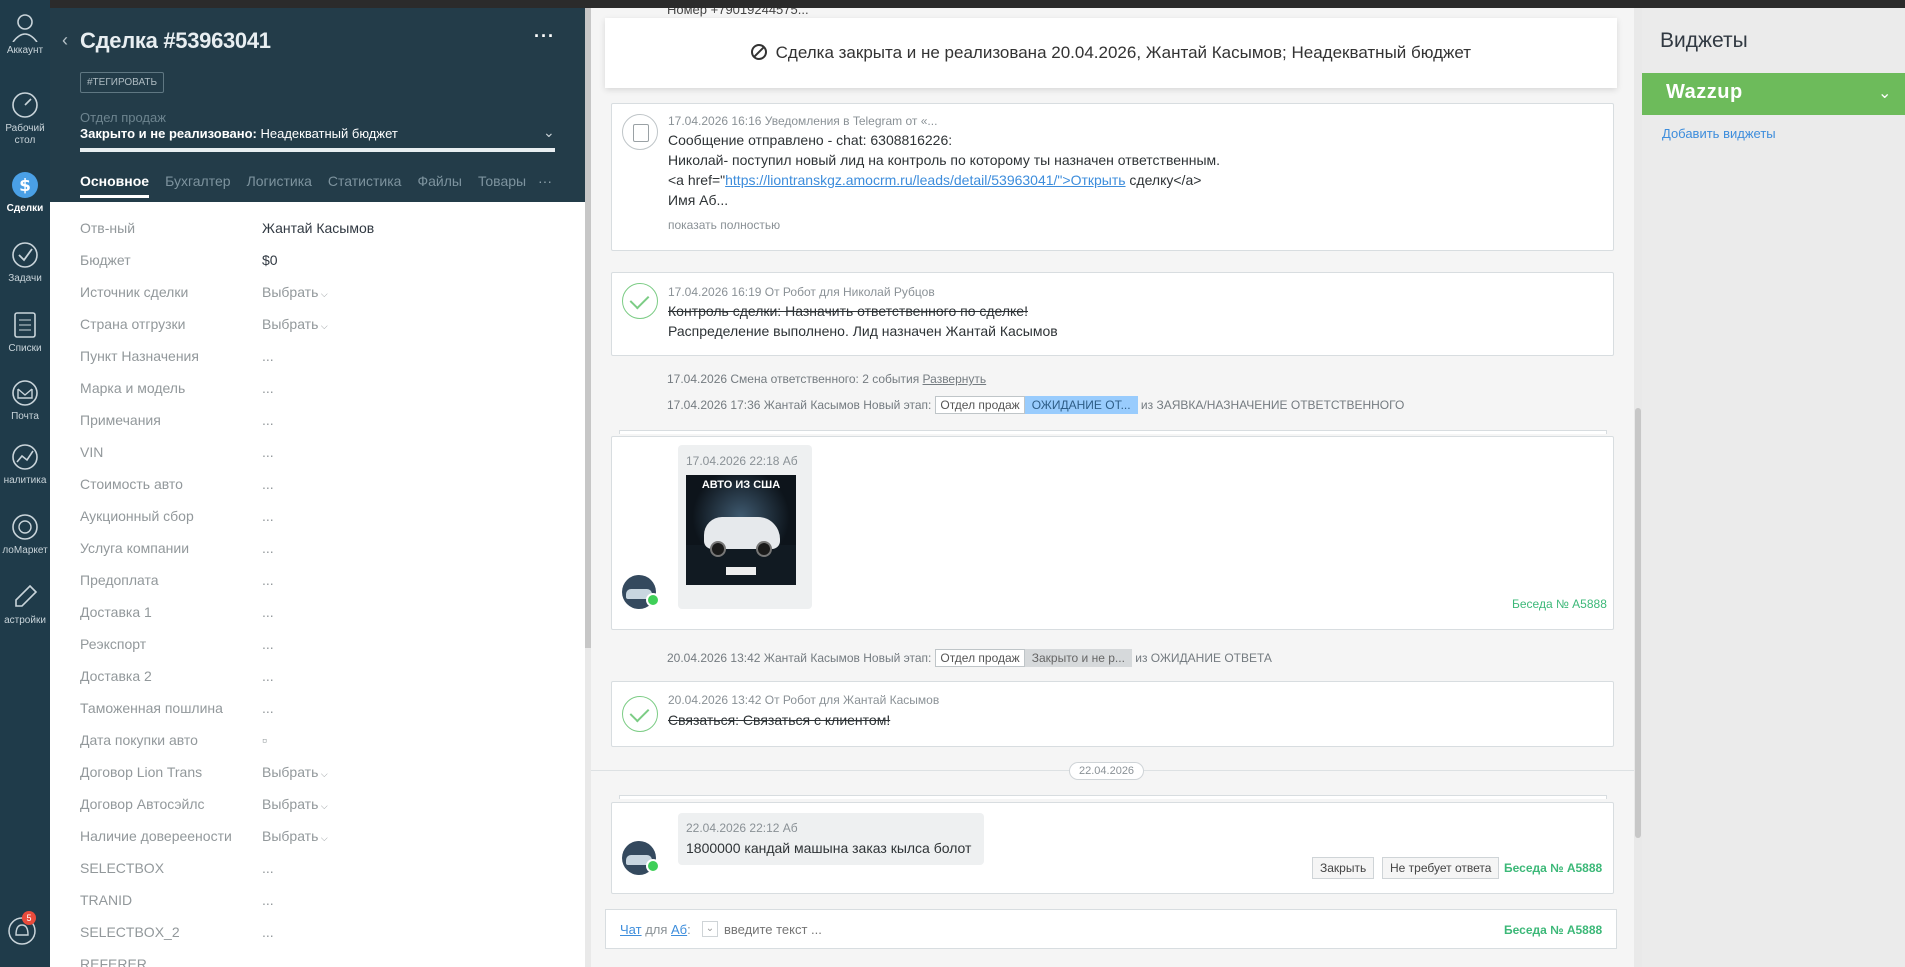 The image size is (1905, 967). What do you see at coordinates (122, 82) in the screenshot?
I see `tag-button: #ТЕГИРОВАТЬ` at bounding box center [122, 82].